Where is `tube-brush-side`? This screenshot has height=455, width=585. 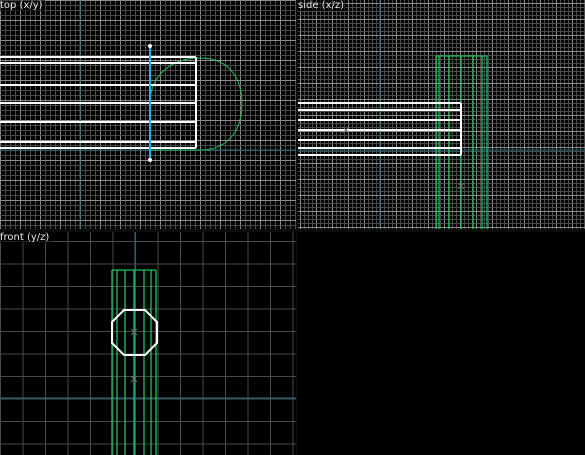
tube-brush-side is located at coordinates (380, 129).